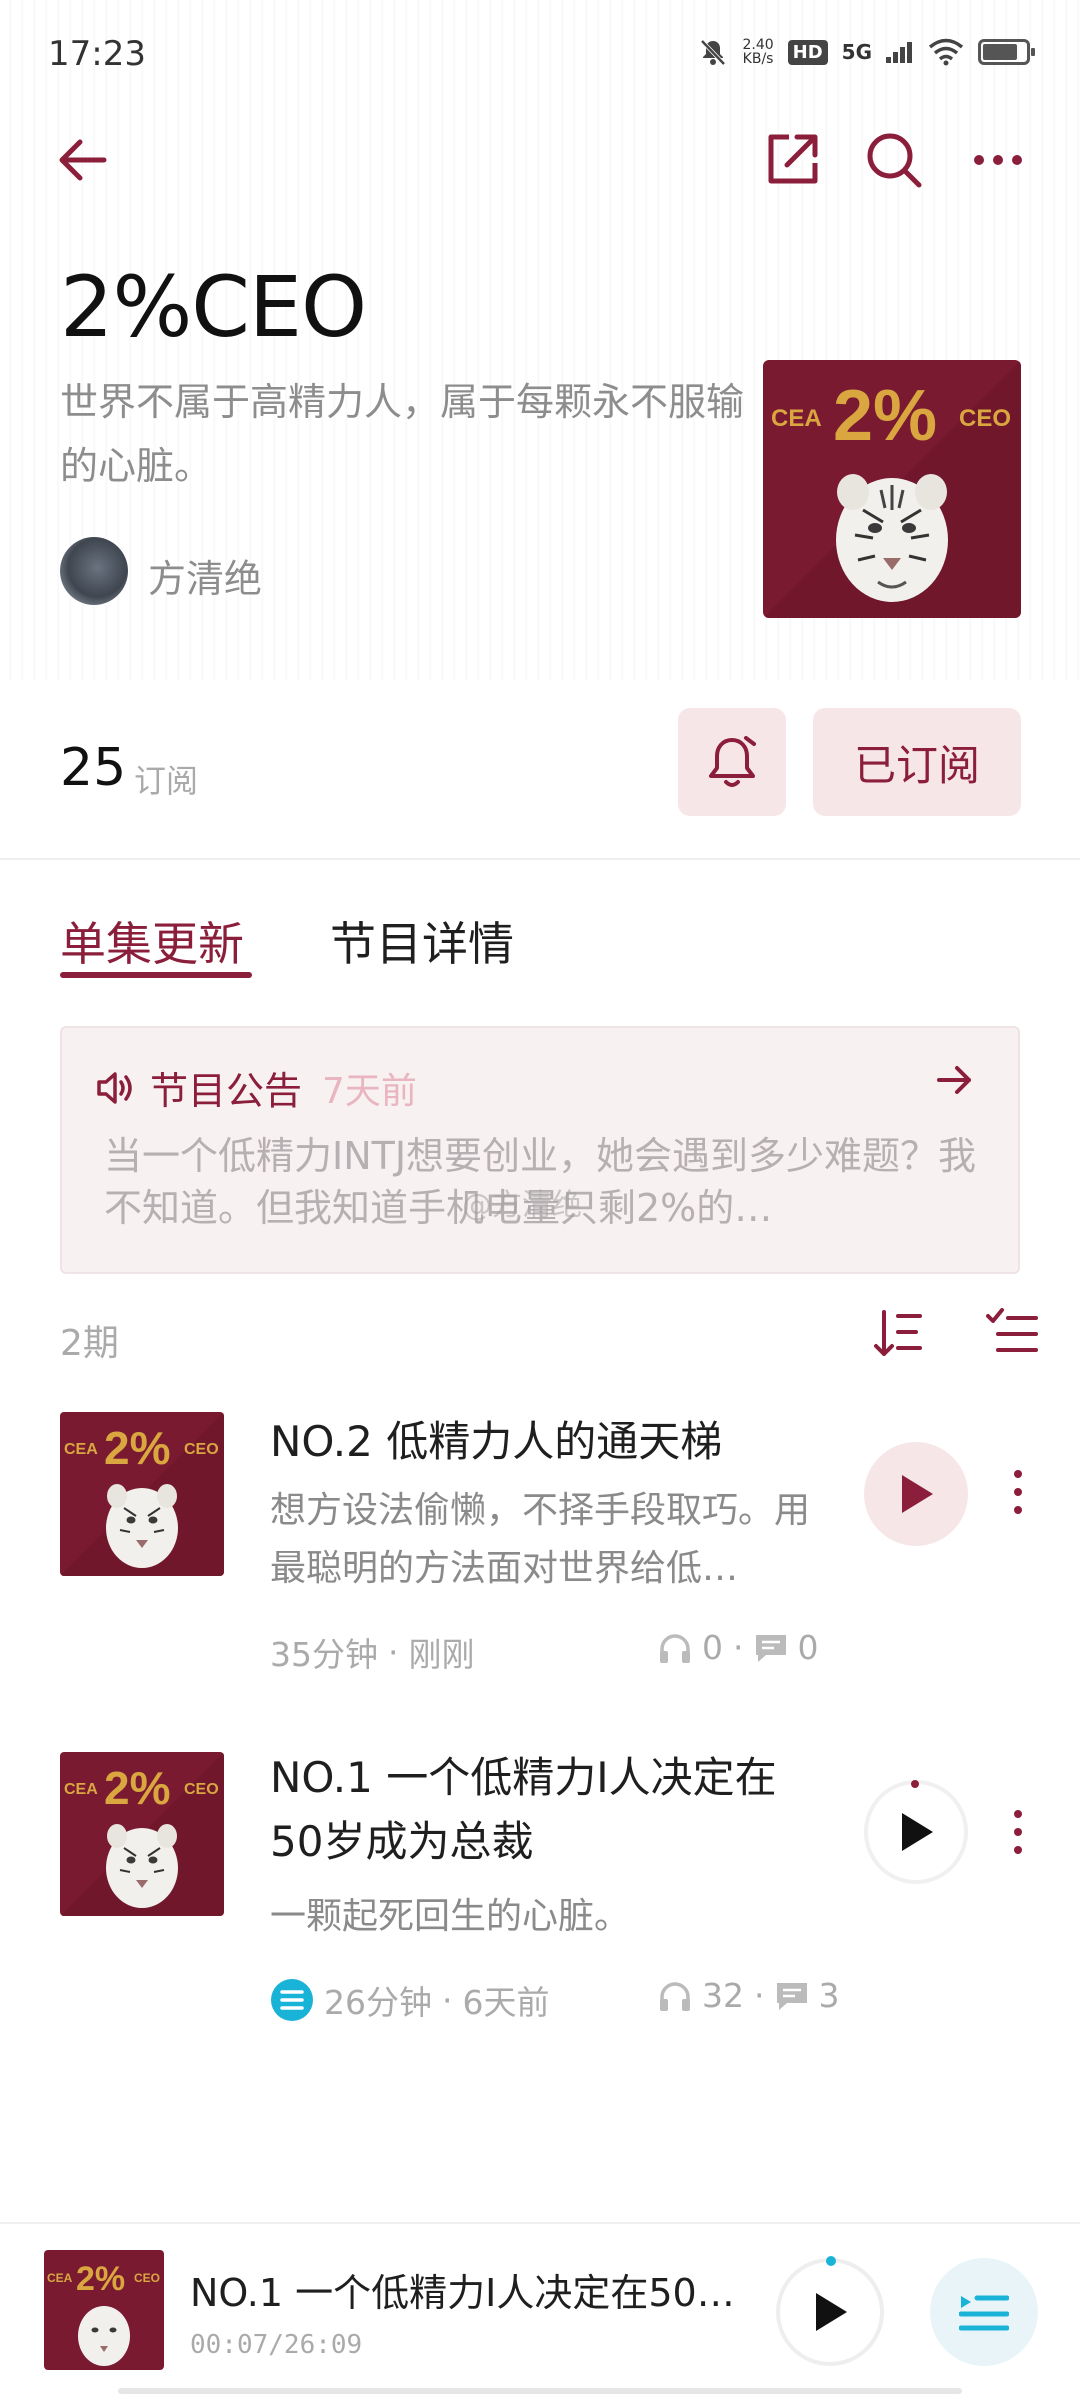 This screenshot has width=1080, height=2400. What do you see at coordinates (522, 1205) in the screenshot?
I see `watermark: @方清绝` at bounding box center [522, 1205].